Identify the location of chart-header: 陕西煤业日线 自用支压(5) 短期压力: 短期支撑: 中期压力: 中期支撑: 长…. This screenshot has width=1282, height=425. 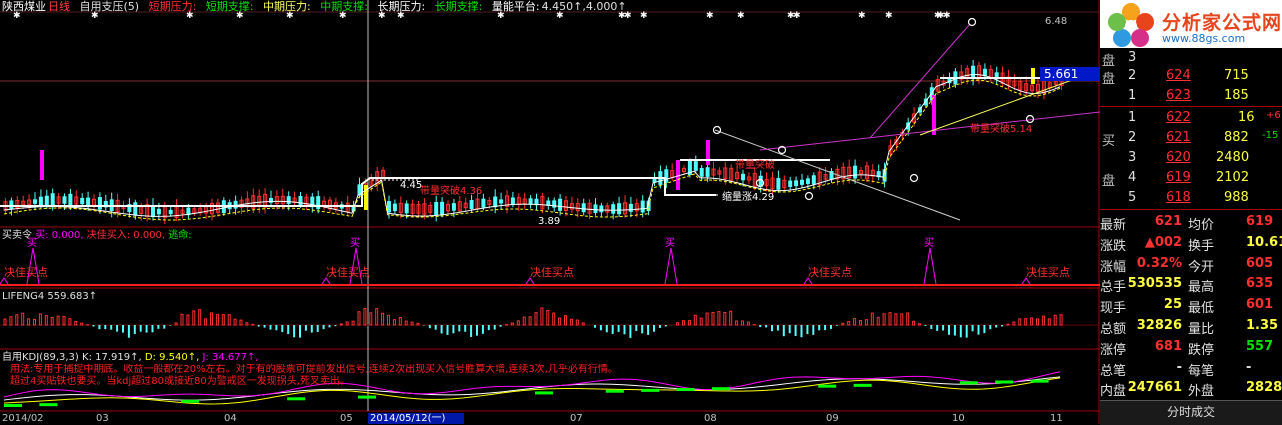
(317, 6).